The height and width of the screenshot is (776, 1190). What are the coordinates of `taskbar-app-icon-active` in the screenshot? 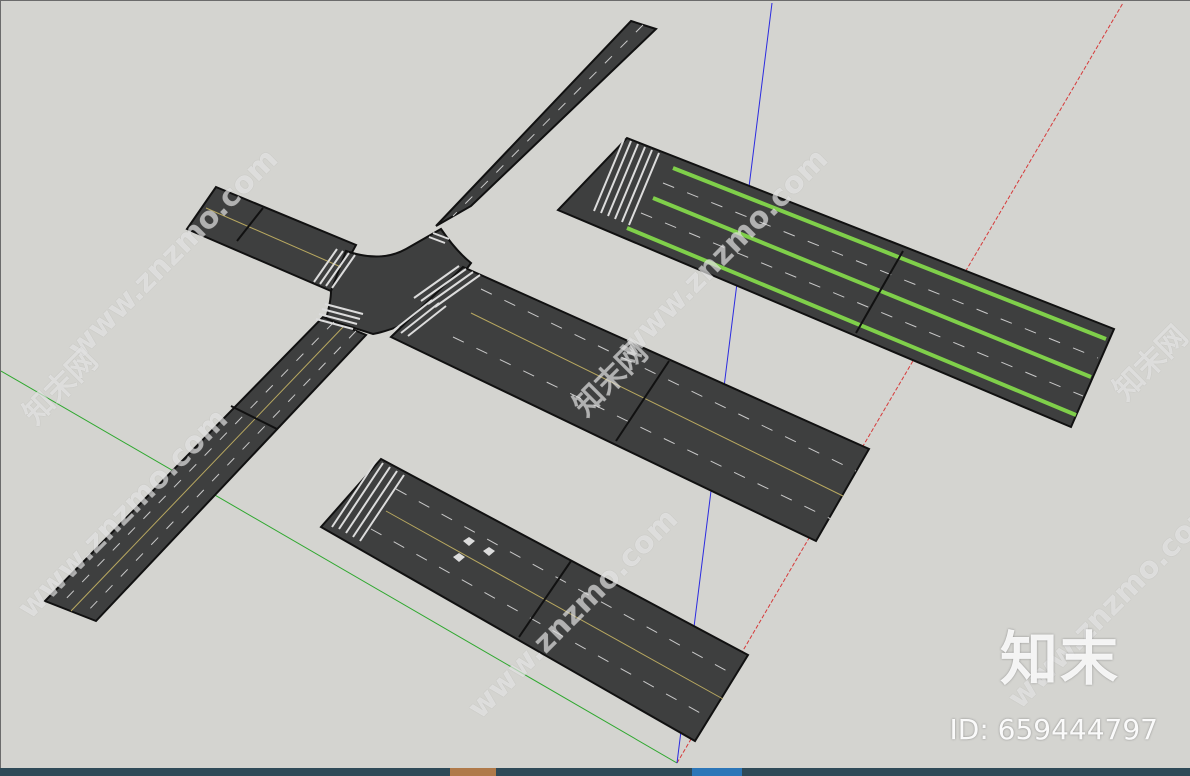 It's located at (717, 772).